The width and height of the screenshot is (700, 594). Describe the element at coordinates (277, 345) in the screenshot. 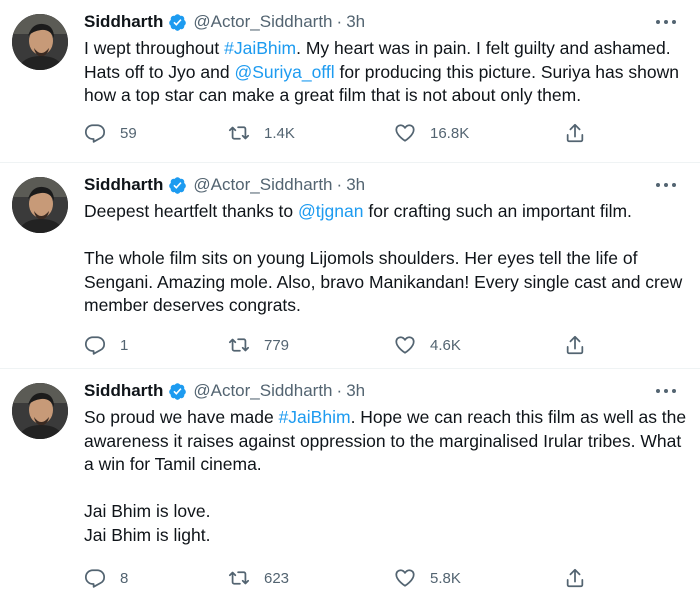

I see `retweet-count: 779` at that location.